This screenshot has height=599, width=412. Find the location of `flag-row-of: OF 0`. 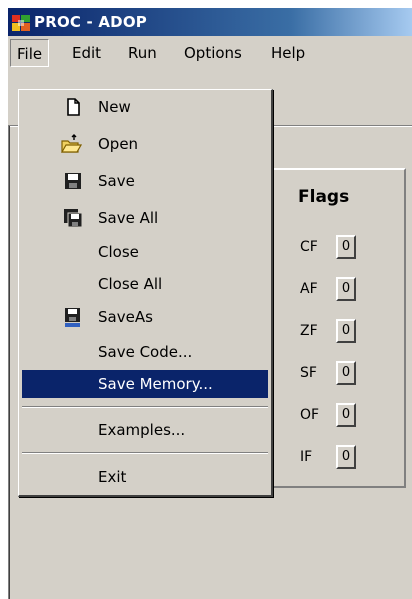

flag-row-of: OF 0 is located at coordinates (336, 417).